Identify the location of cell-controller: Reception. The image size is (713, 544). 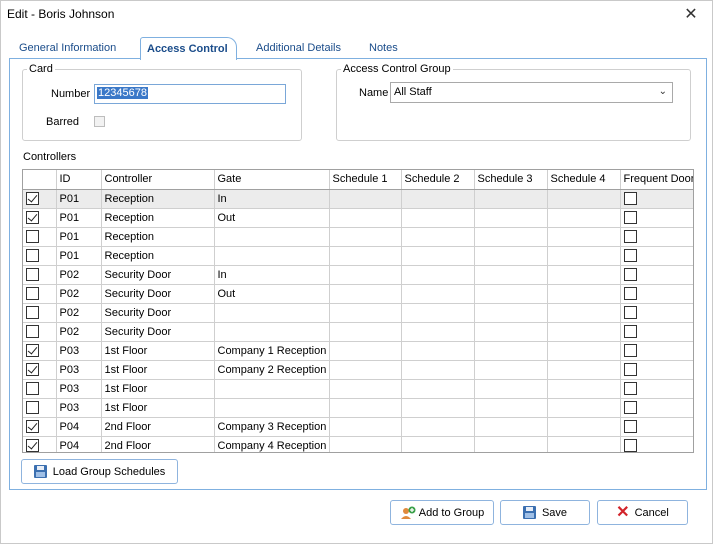
(158, 218).